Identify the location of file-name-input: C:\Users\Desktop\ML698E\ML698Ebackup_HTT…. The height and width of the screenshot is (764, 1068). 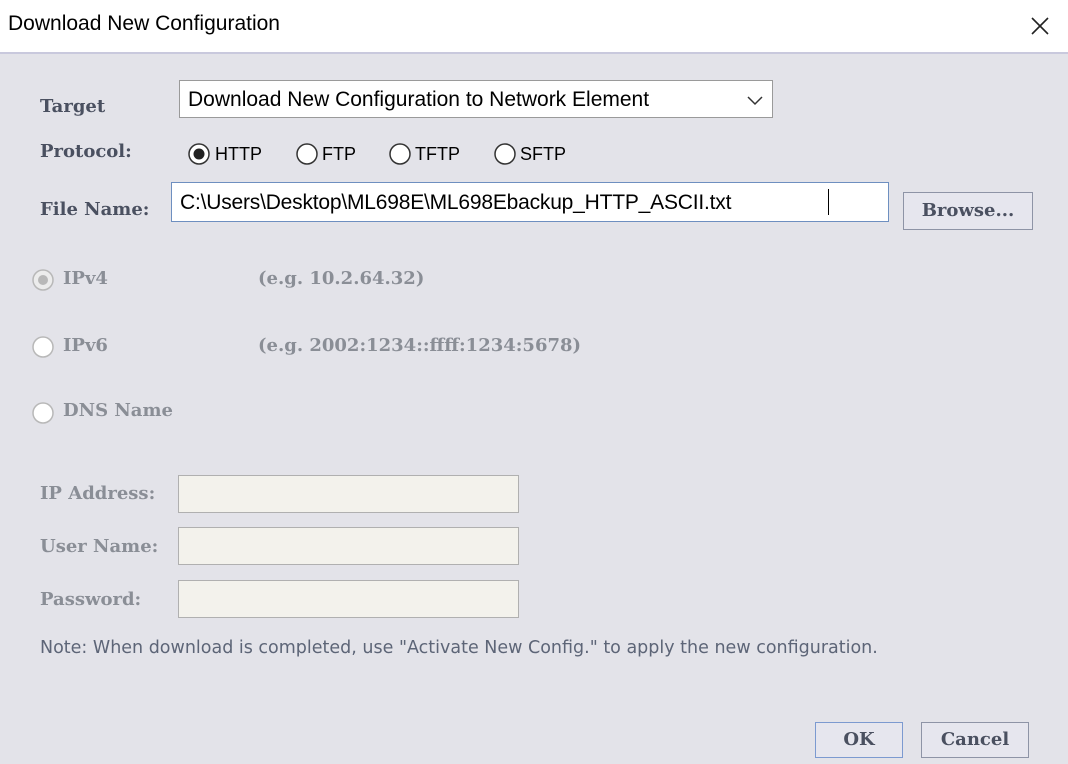
(530, 202).